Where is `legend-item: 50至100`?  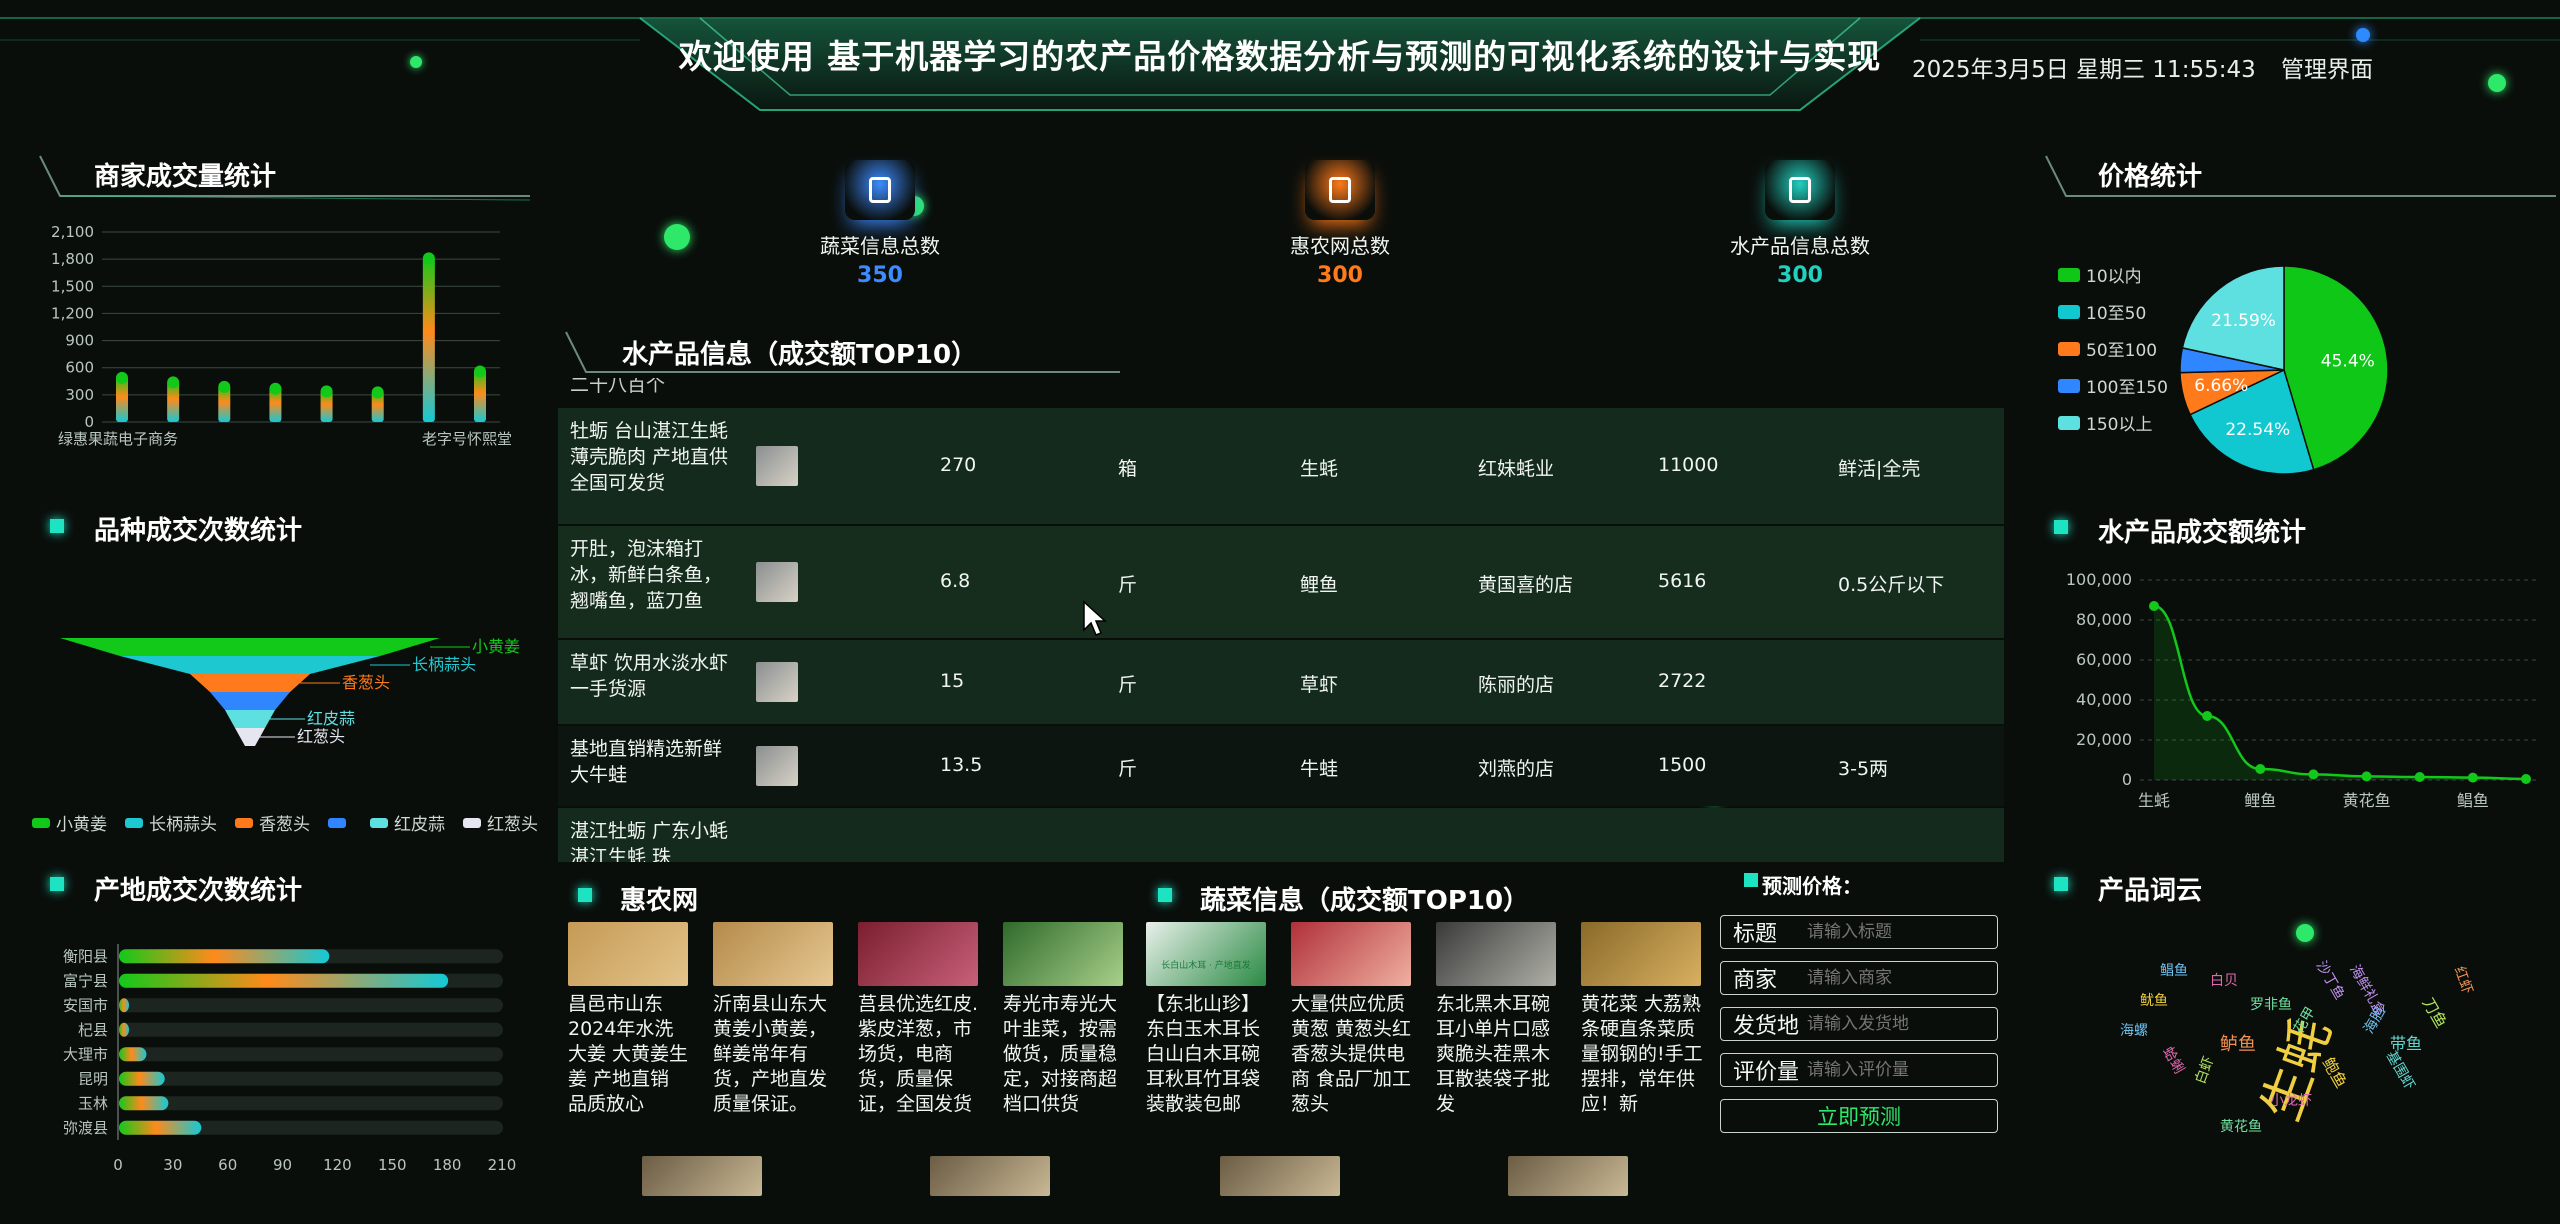
legend-item: 50至100 is located at coordinates (2113, 348).